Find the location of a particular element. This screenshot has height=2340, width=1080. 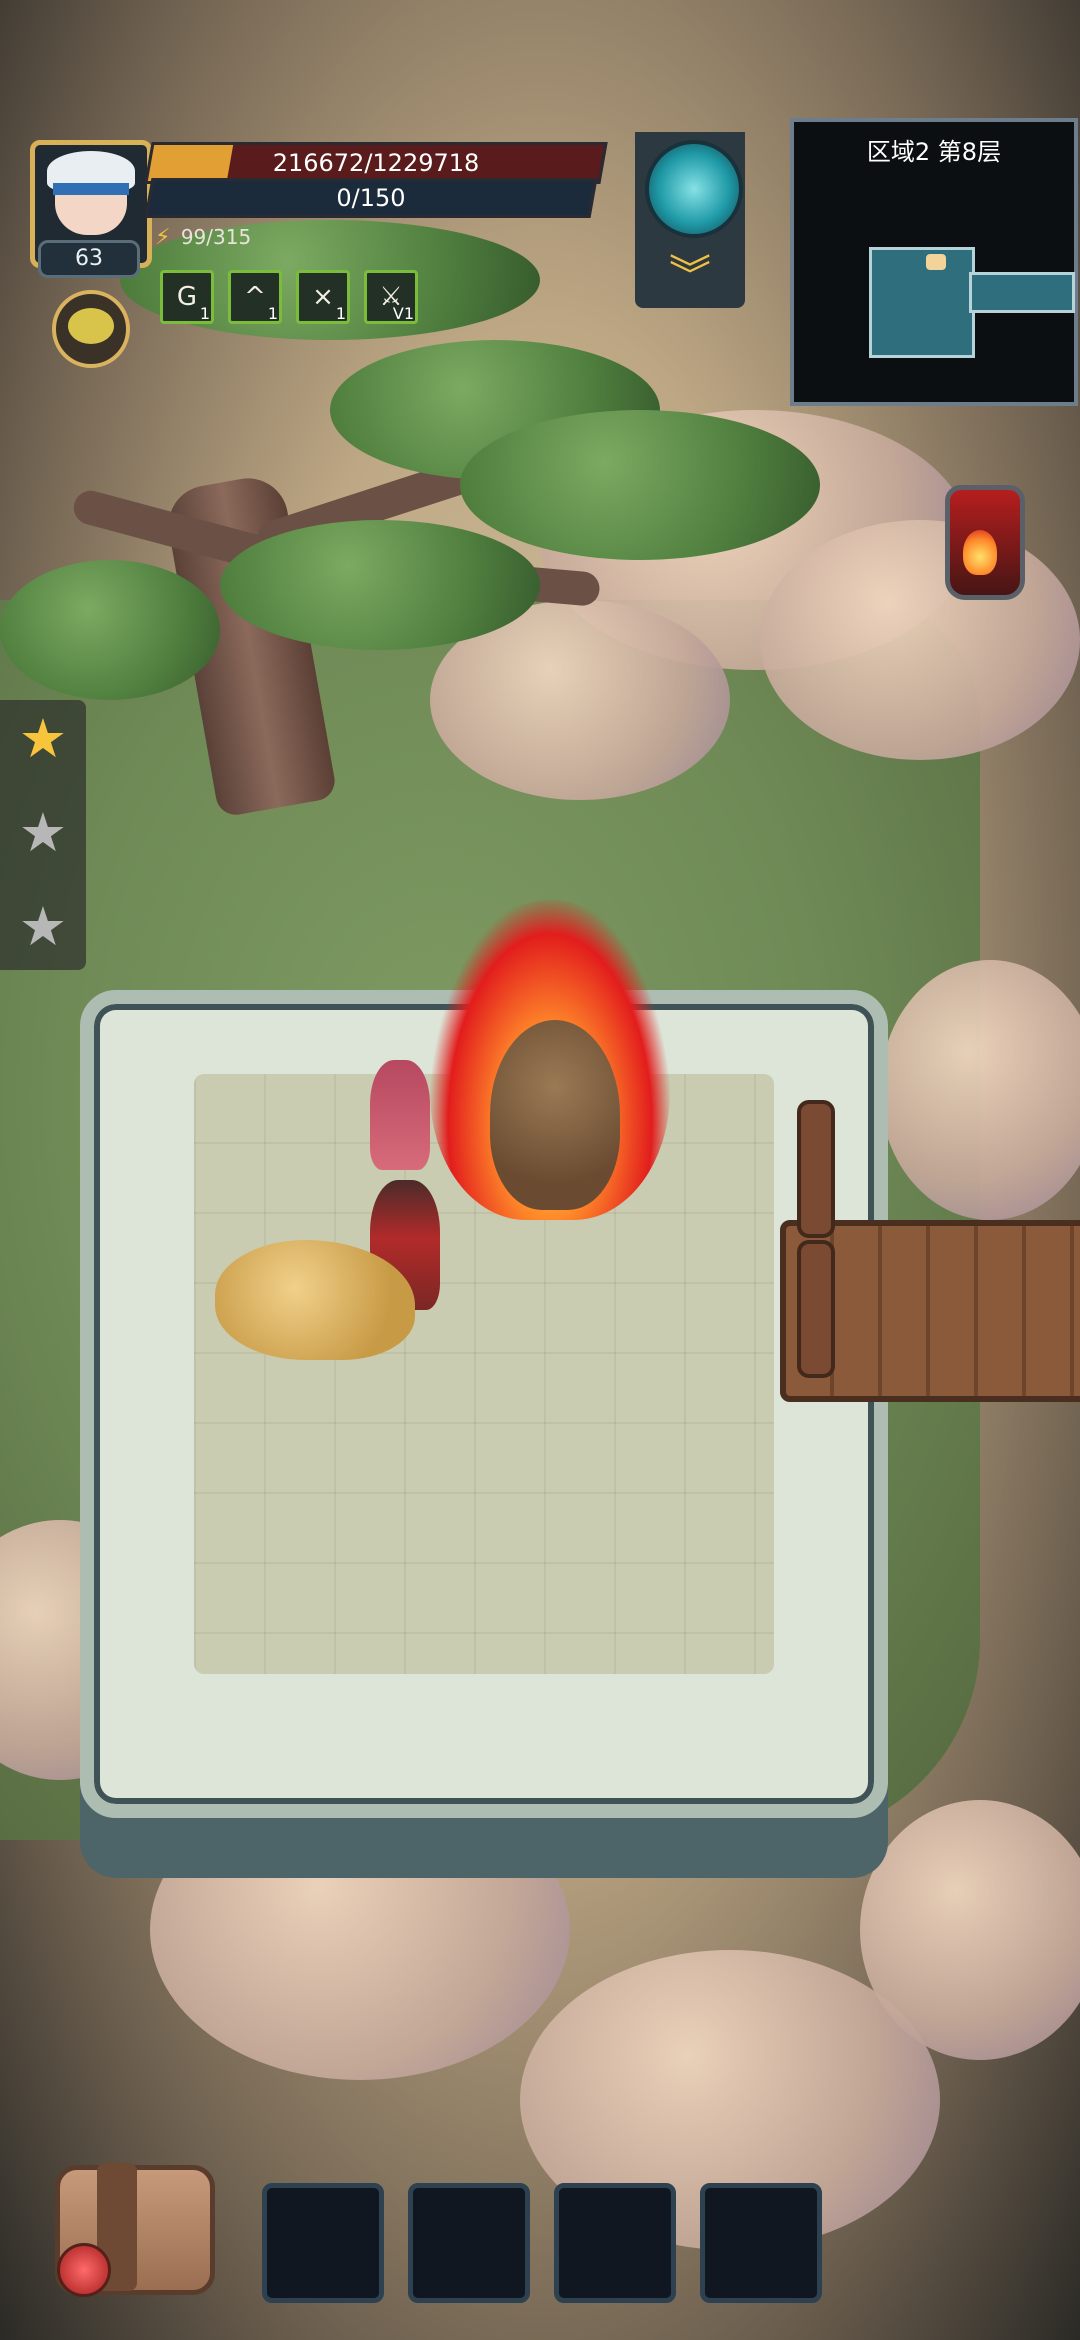

mage-girl-character is located at coordinates (400, 1115).